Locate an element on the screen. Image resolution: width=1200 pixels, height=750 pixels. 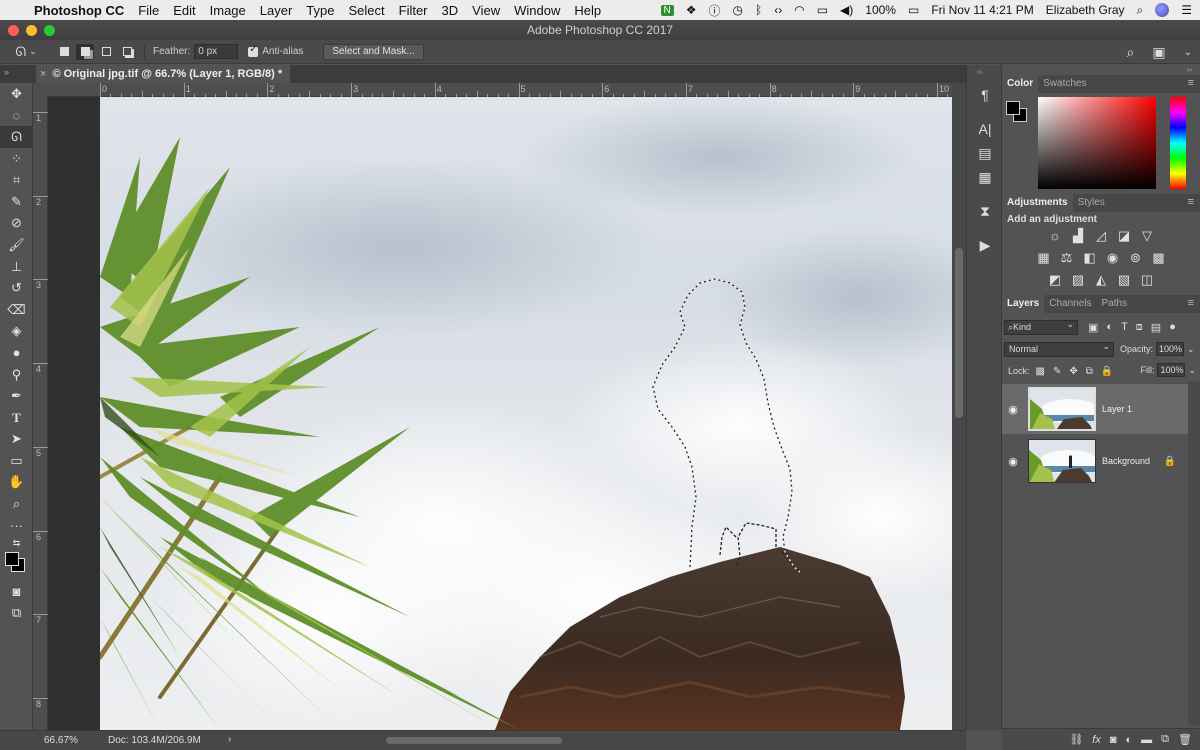
history-panel-icon: ⧗ is located at coordinates (985, 211).